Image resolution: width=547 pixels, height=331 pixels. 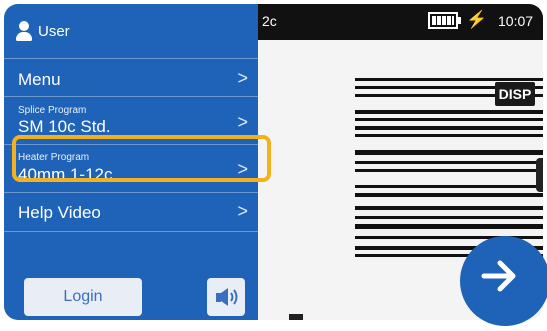 I want to click on menu-item-menu: Menu >, so click(x=131, y=77).